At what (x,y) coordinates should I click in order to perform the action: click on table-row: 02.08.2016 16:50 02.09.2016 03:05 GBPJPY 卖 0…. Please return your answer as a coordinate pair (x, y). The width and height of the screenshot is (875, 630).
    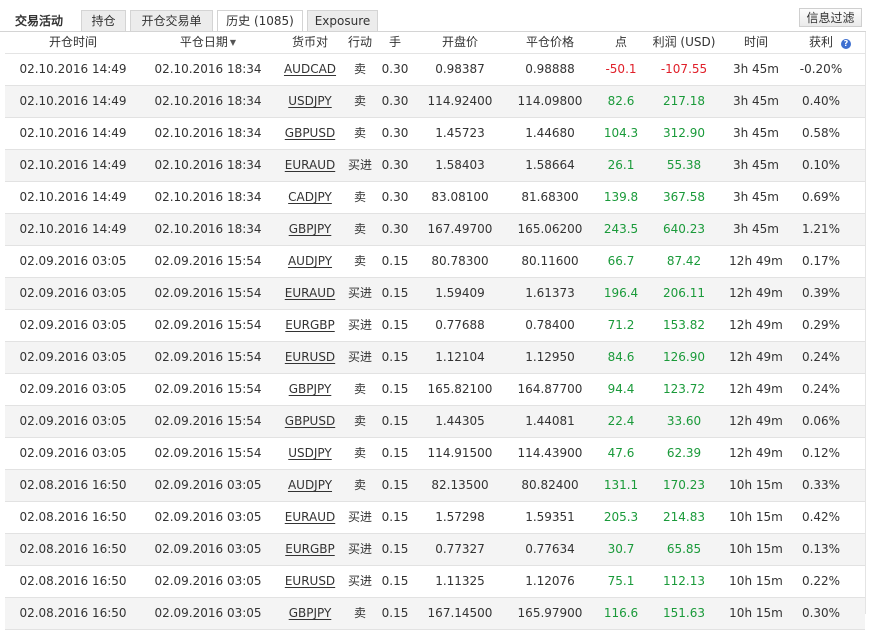
    Looking at the image, I should click on (435, 614).